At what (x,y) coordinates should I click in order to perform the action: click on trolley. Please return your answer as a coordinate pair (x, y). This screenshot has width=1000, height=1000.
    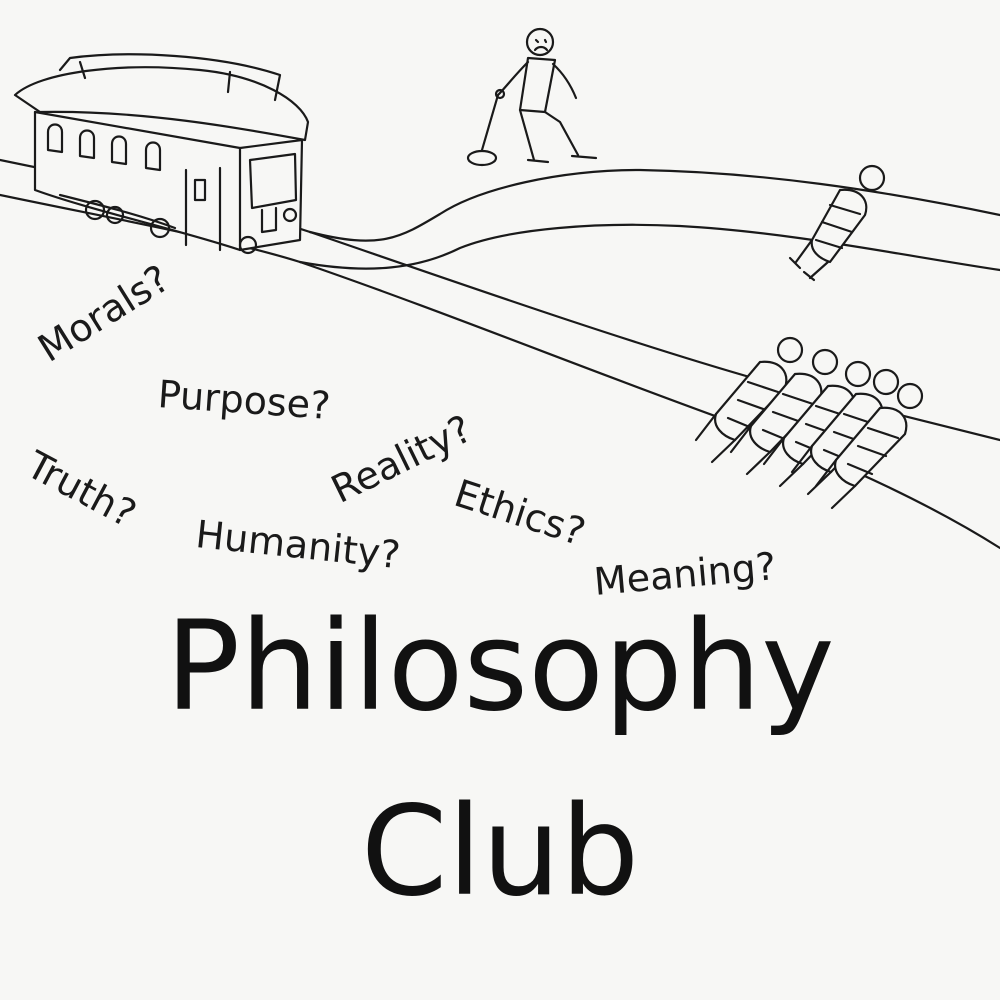
    Looking at the image, I should click on (161, 154).